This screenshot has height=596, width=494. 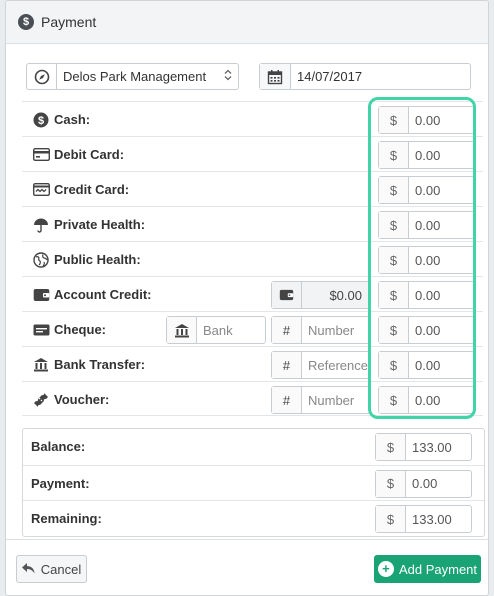 What do you see at coordinates (345, 295) in the screenshot?
I see `credit-value: $0.00` at bounding box center [345, 295].